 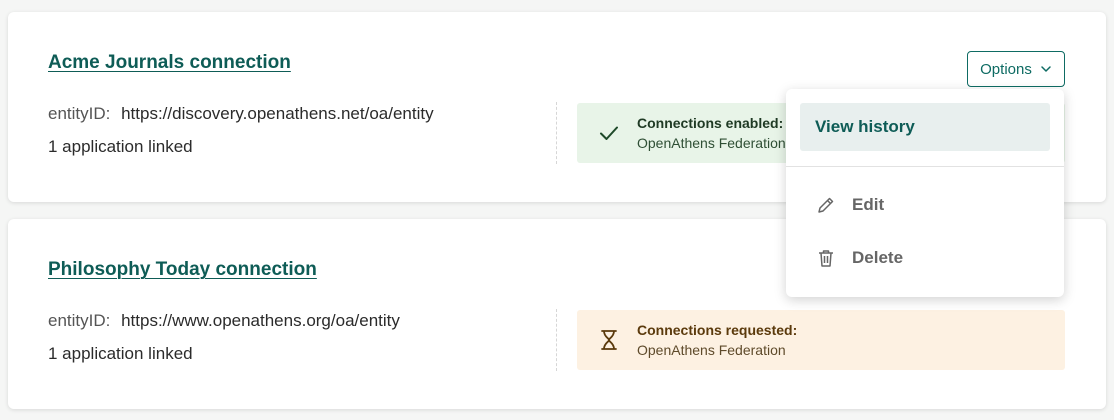 What do you see at coordinates (169, 63) in the screenshot?
I see `connection-title-link: Acme Journals connection` at bounding box center [169, 63].